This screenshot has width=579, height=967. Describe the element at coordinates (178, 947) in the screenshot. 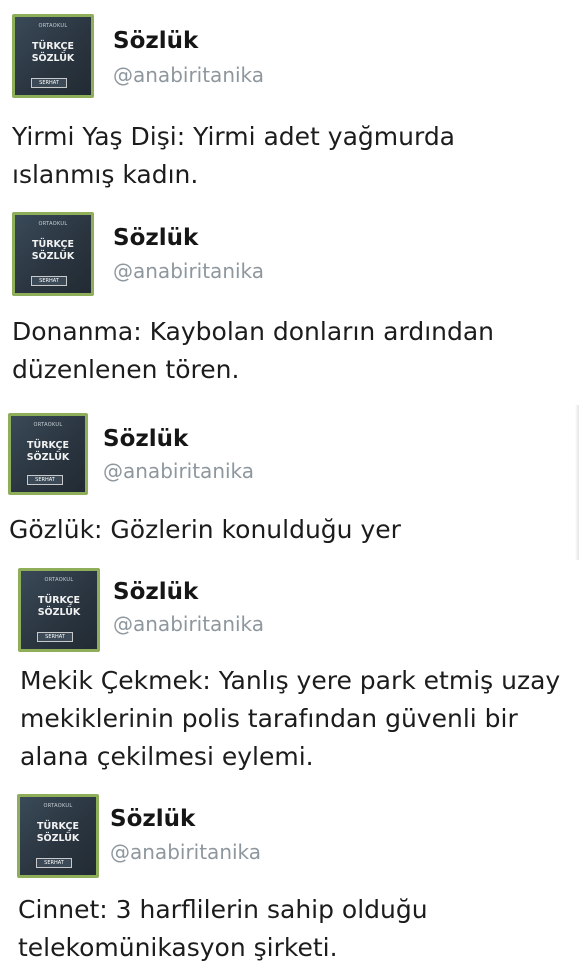

I see `tweet-text-line: telekomünikasyon şirketi.` at that location.